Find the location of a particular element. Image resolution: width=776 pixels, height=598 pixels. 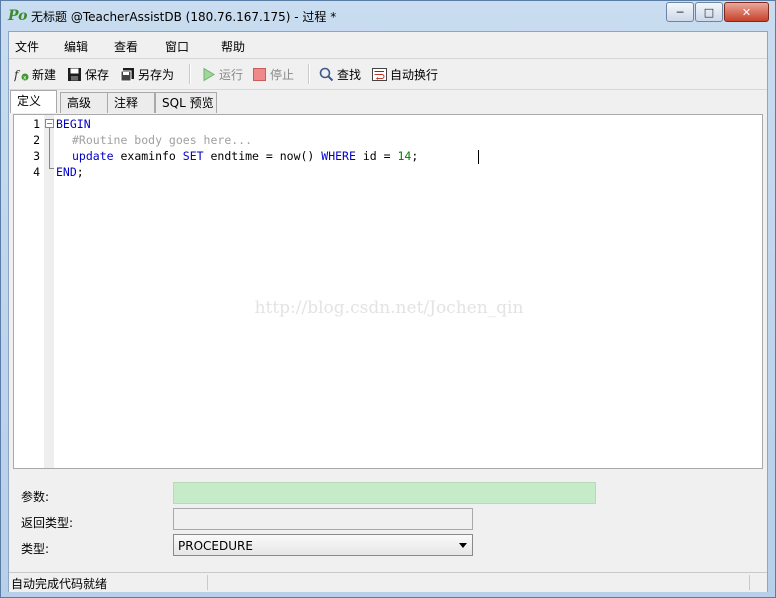

tab-sql-preview: SQL 预览 is located at coordinates (186, 102).